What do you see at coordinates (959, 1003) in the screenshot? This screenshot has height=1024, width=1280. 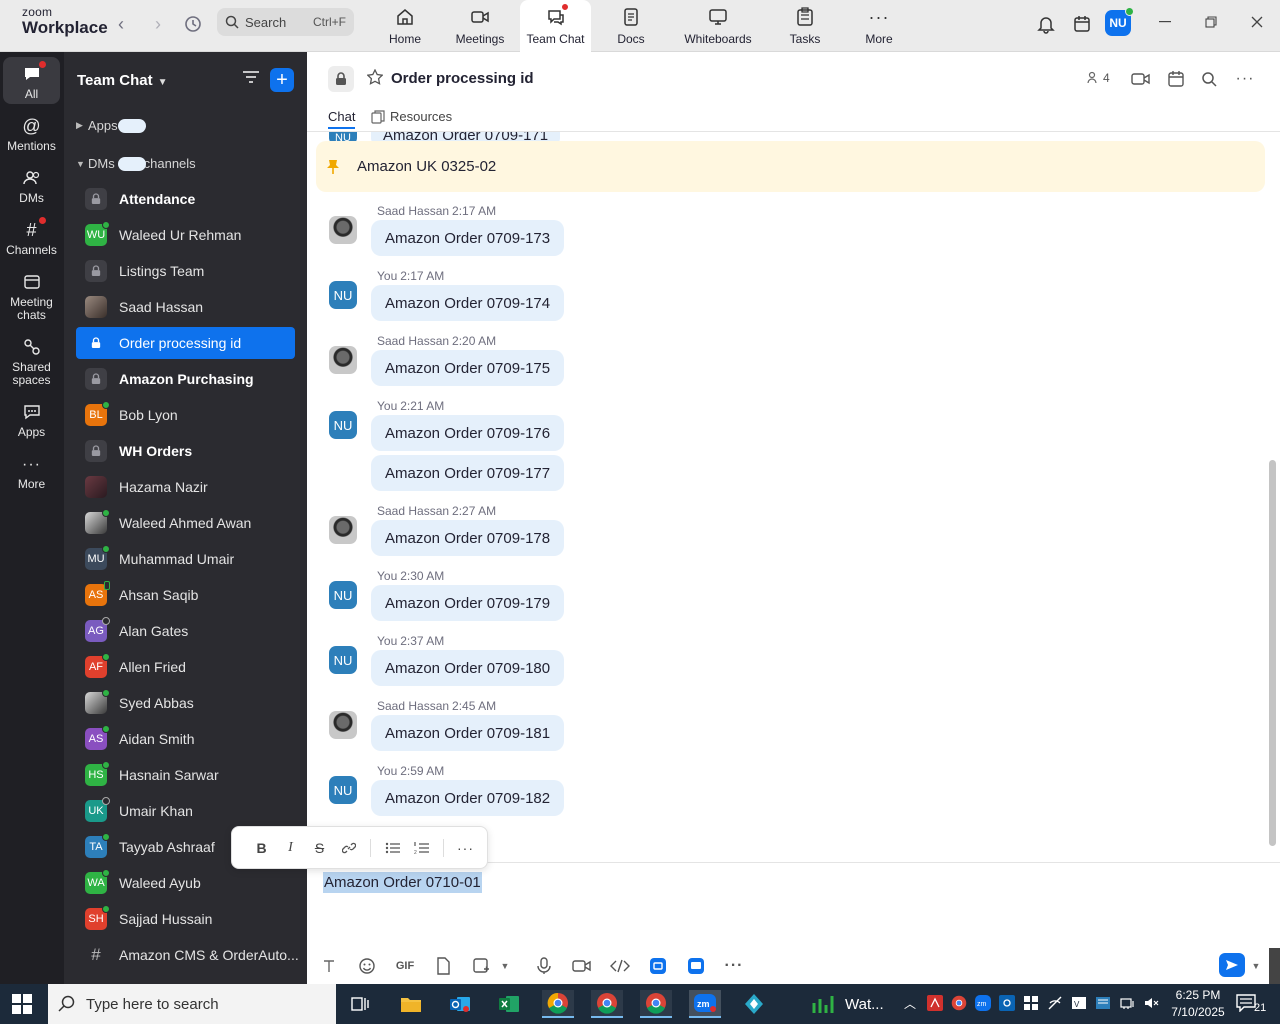 I see `chrome-tray-icon` at bounding box center [959, 1003].